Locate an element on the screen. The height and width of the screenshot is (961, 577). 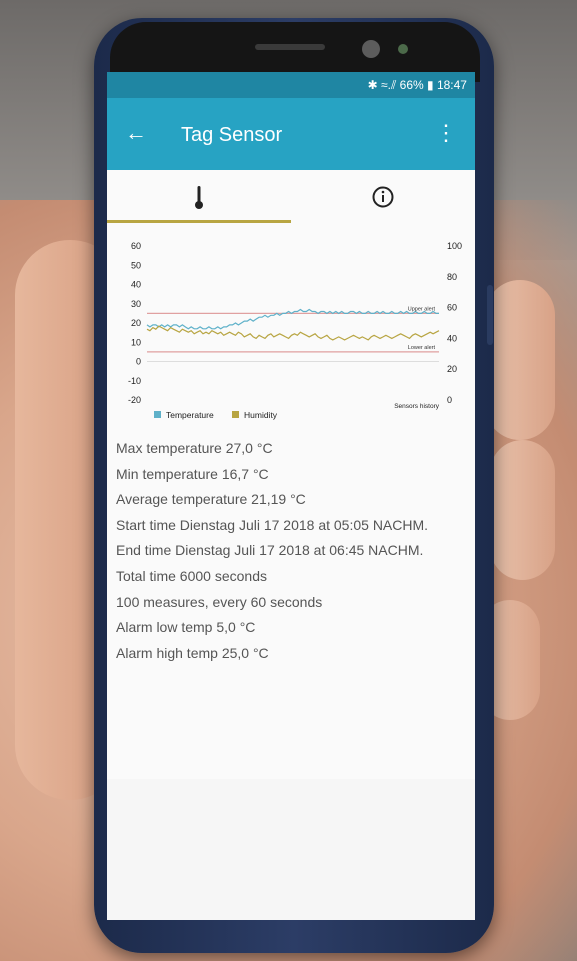
y-left-tick-label: 60 is located at coordinates (136, 246).